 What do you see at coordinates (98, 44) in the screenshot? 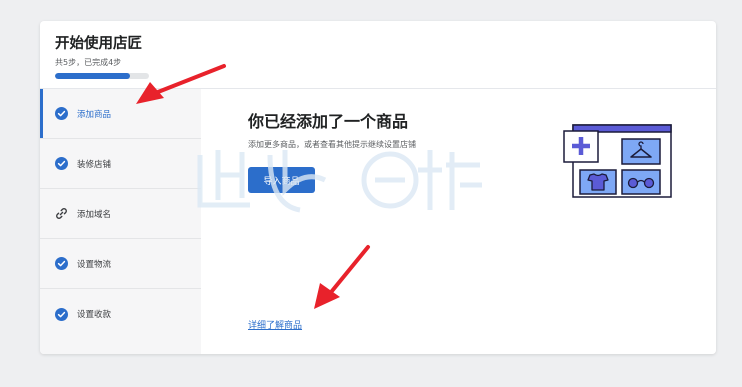
I see `setup-title: 开始使用店匠` at bounding box center [98, 44].